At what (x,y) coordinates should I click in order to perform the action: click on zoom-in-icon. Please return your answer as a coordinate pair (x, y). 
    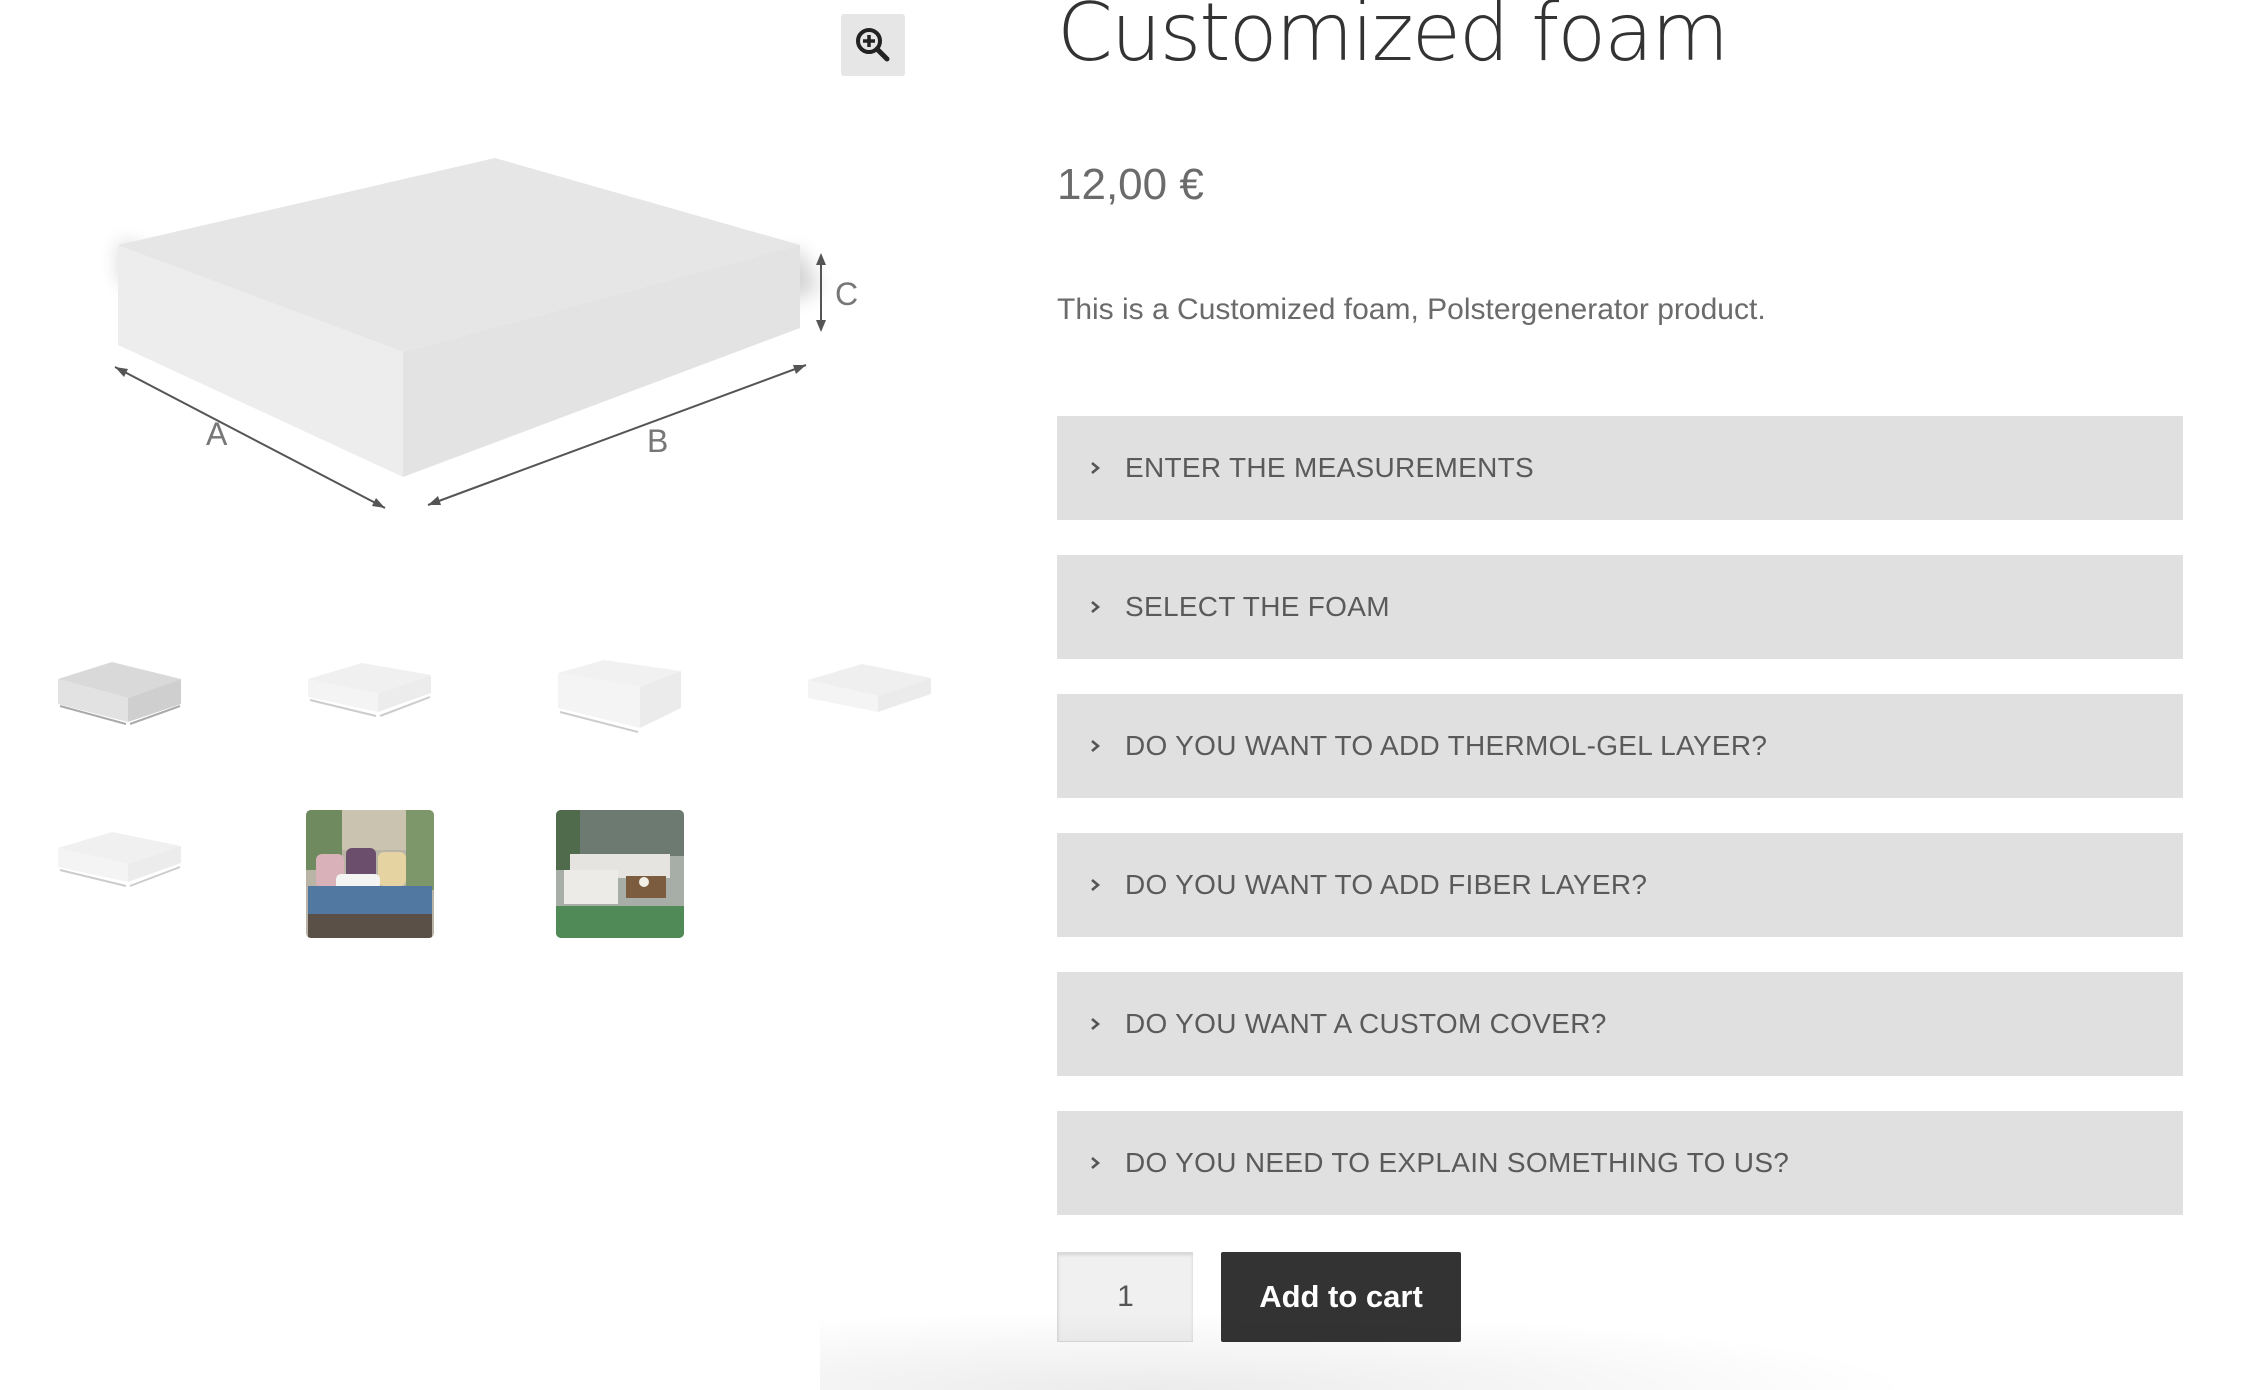
    Looking at the image, I should click on (873, 45).